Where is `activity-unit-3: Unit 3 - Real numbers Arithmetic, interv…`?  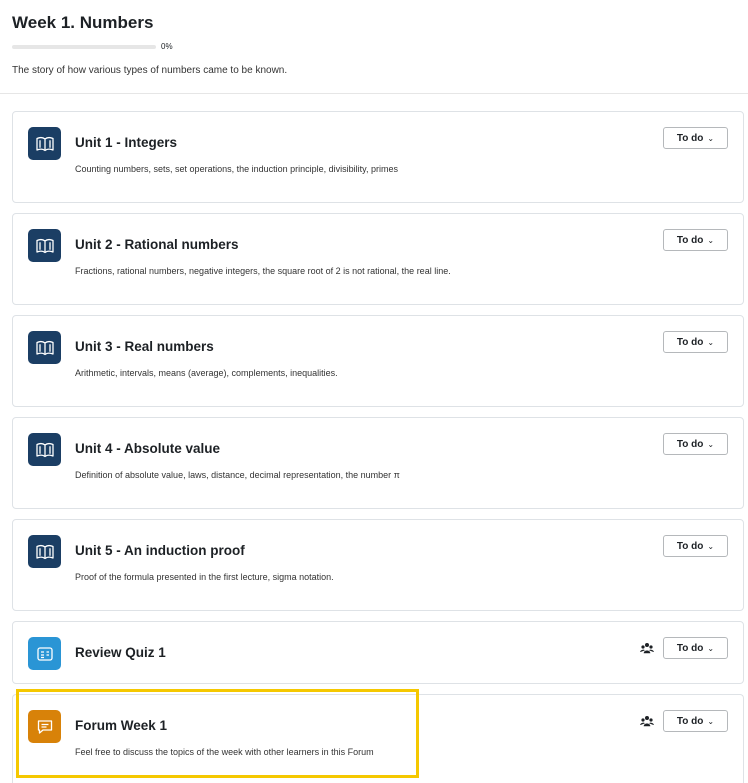 activity-unit-3: Unit 3 - Real numbers Arithmetic, interv… is located at coordinates (378, 361).